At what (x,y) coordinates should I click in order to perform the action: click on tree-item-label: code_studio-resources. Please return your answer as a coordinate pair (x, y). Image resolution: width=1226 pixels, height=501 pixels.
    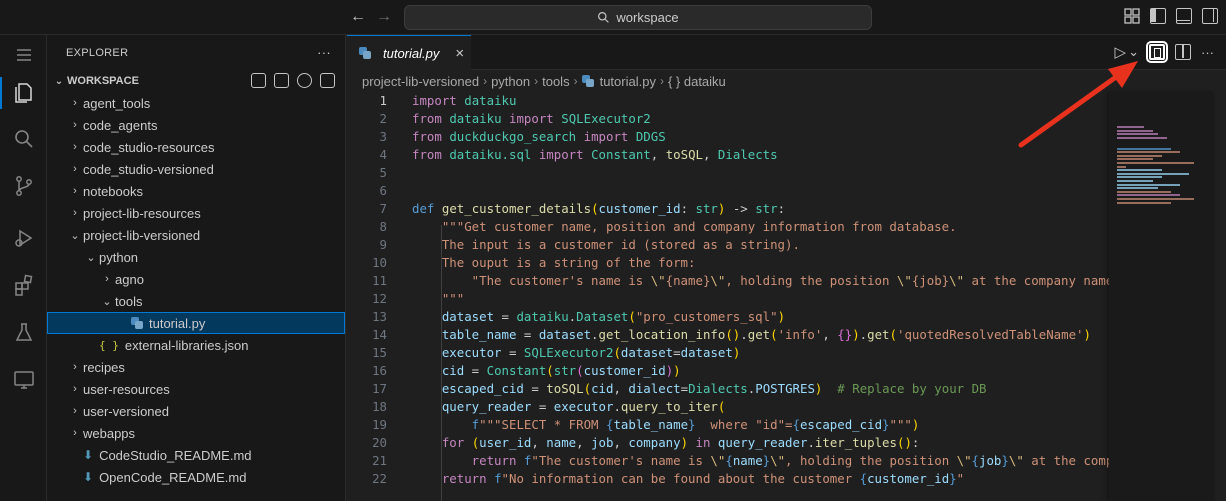
    Looking at the image, I should click on (149, 147).